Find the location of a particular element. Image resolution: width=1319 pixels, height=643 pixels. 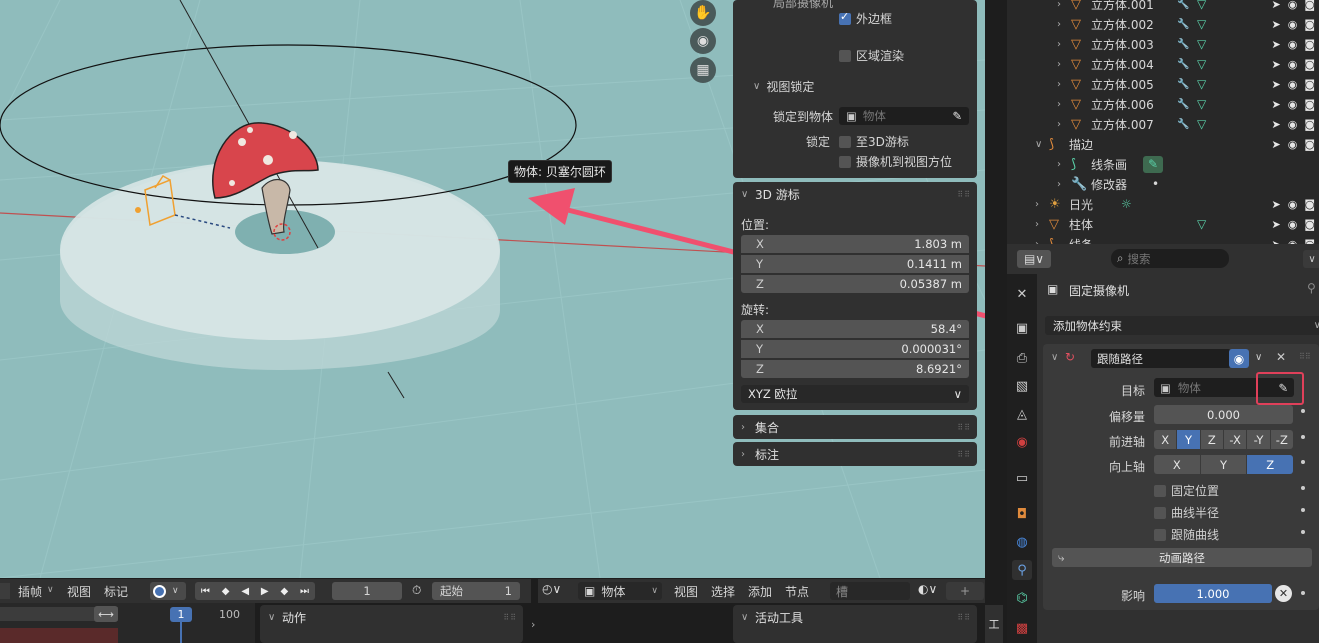

current-frame-field: 1 is located at coordinates (367, 591).